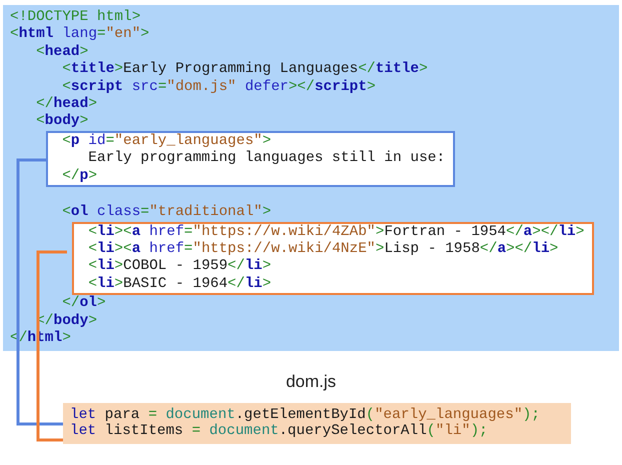  I want to click on code-line: <li><a href="https://w.wiki/4ZAb">Fortran - 1954</a></li>, so click(336, 233).